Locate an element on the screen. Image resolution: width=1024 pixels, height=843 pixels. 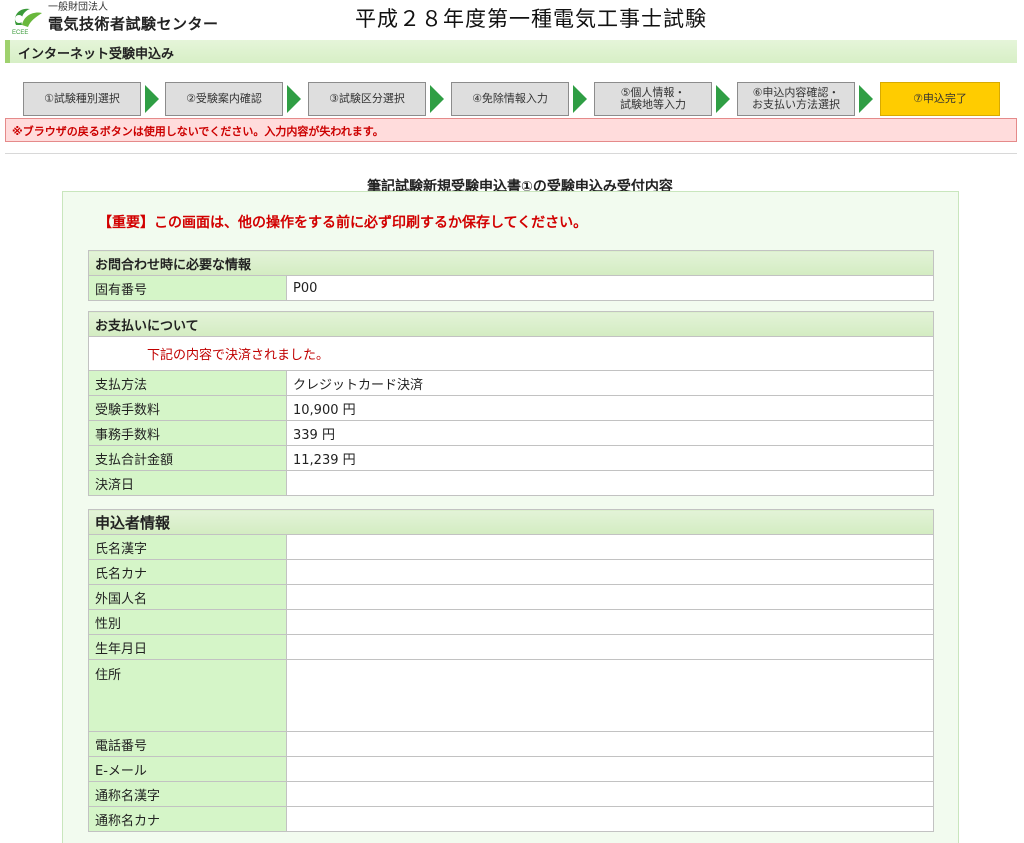
birth-date-value is located at coordinates (610, 647).